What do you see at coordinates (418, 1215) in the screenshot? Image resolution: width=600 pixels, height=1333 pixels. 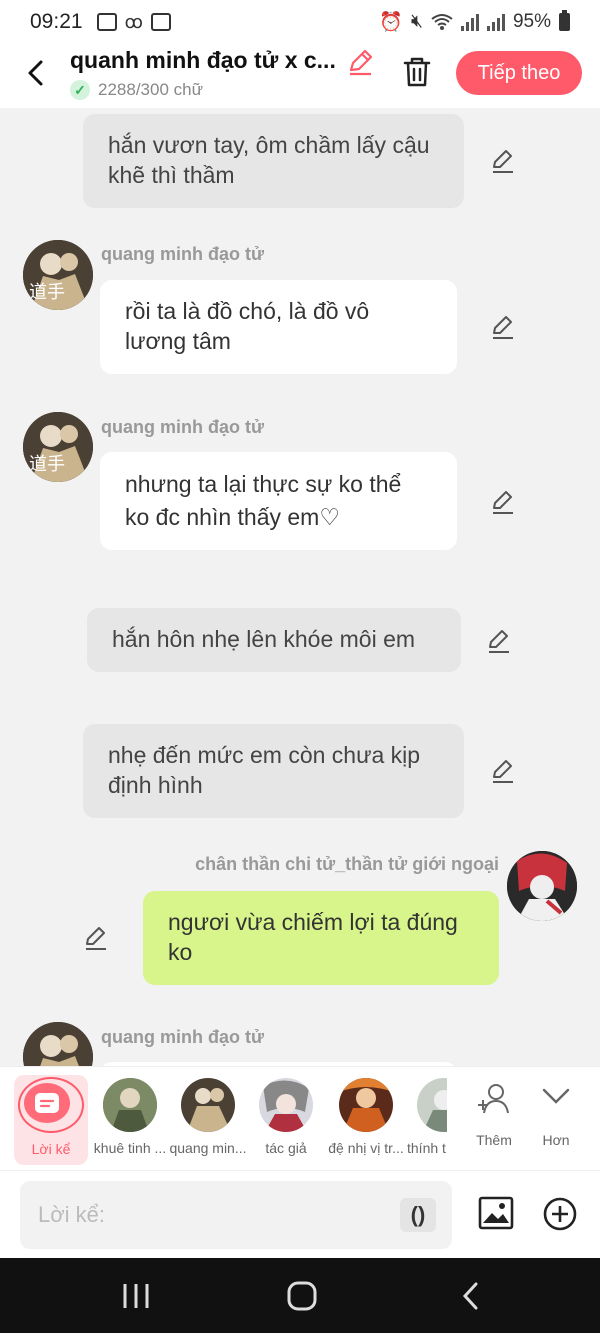 I see `paren-button: ()` at bounding box center [418, 1215].